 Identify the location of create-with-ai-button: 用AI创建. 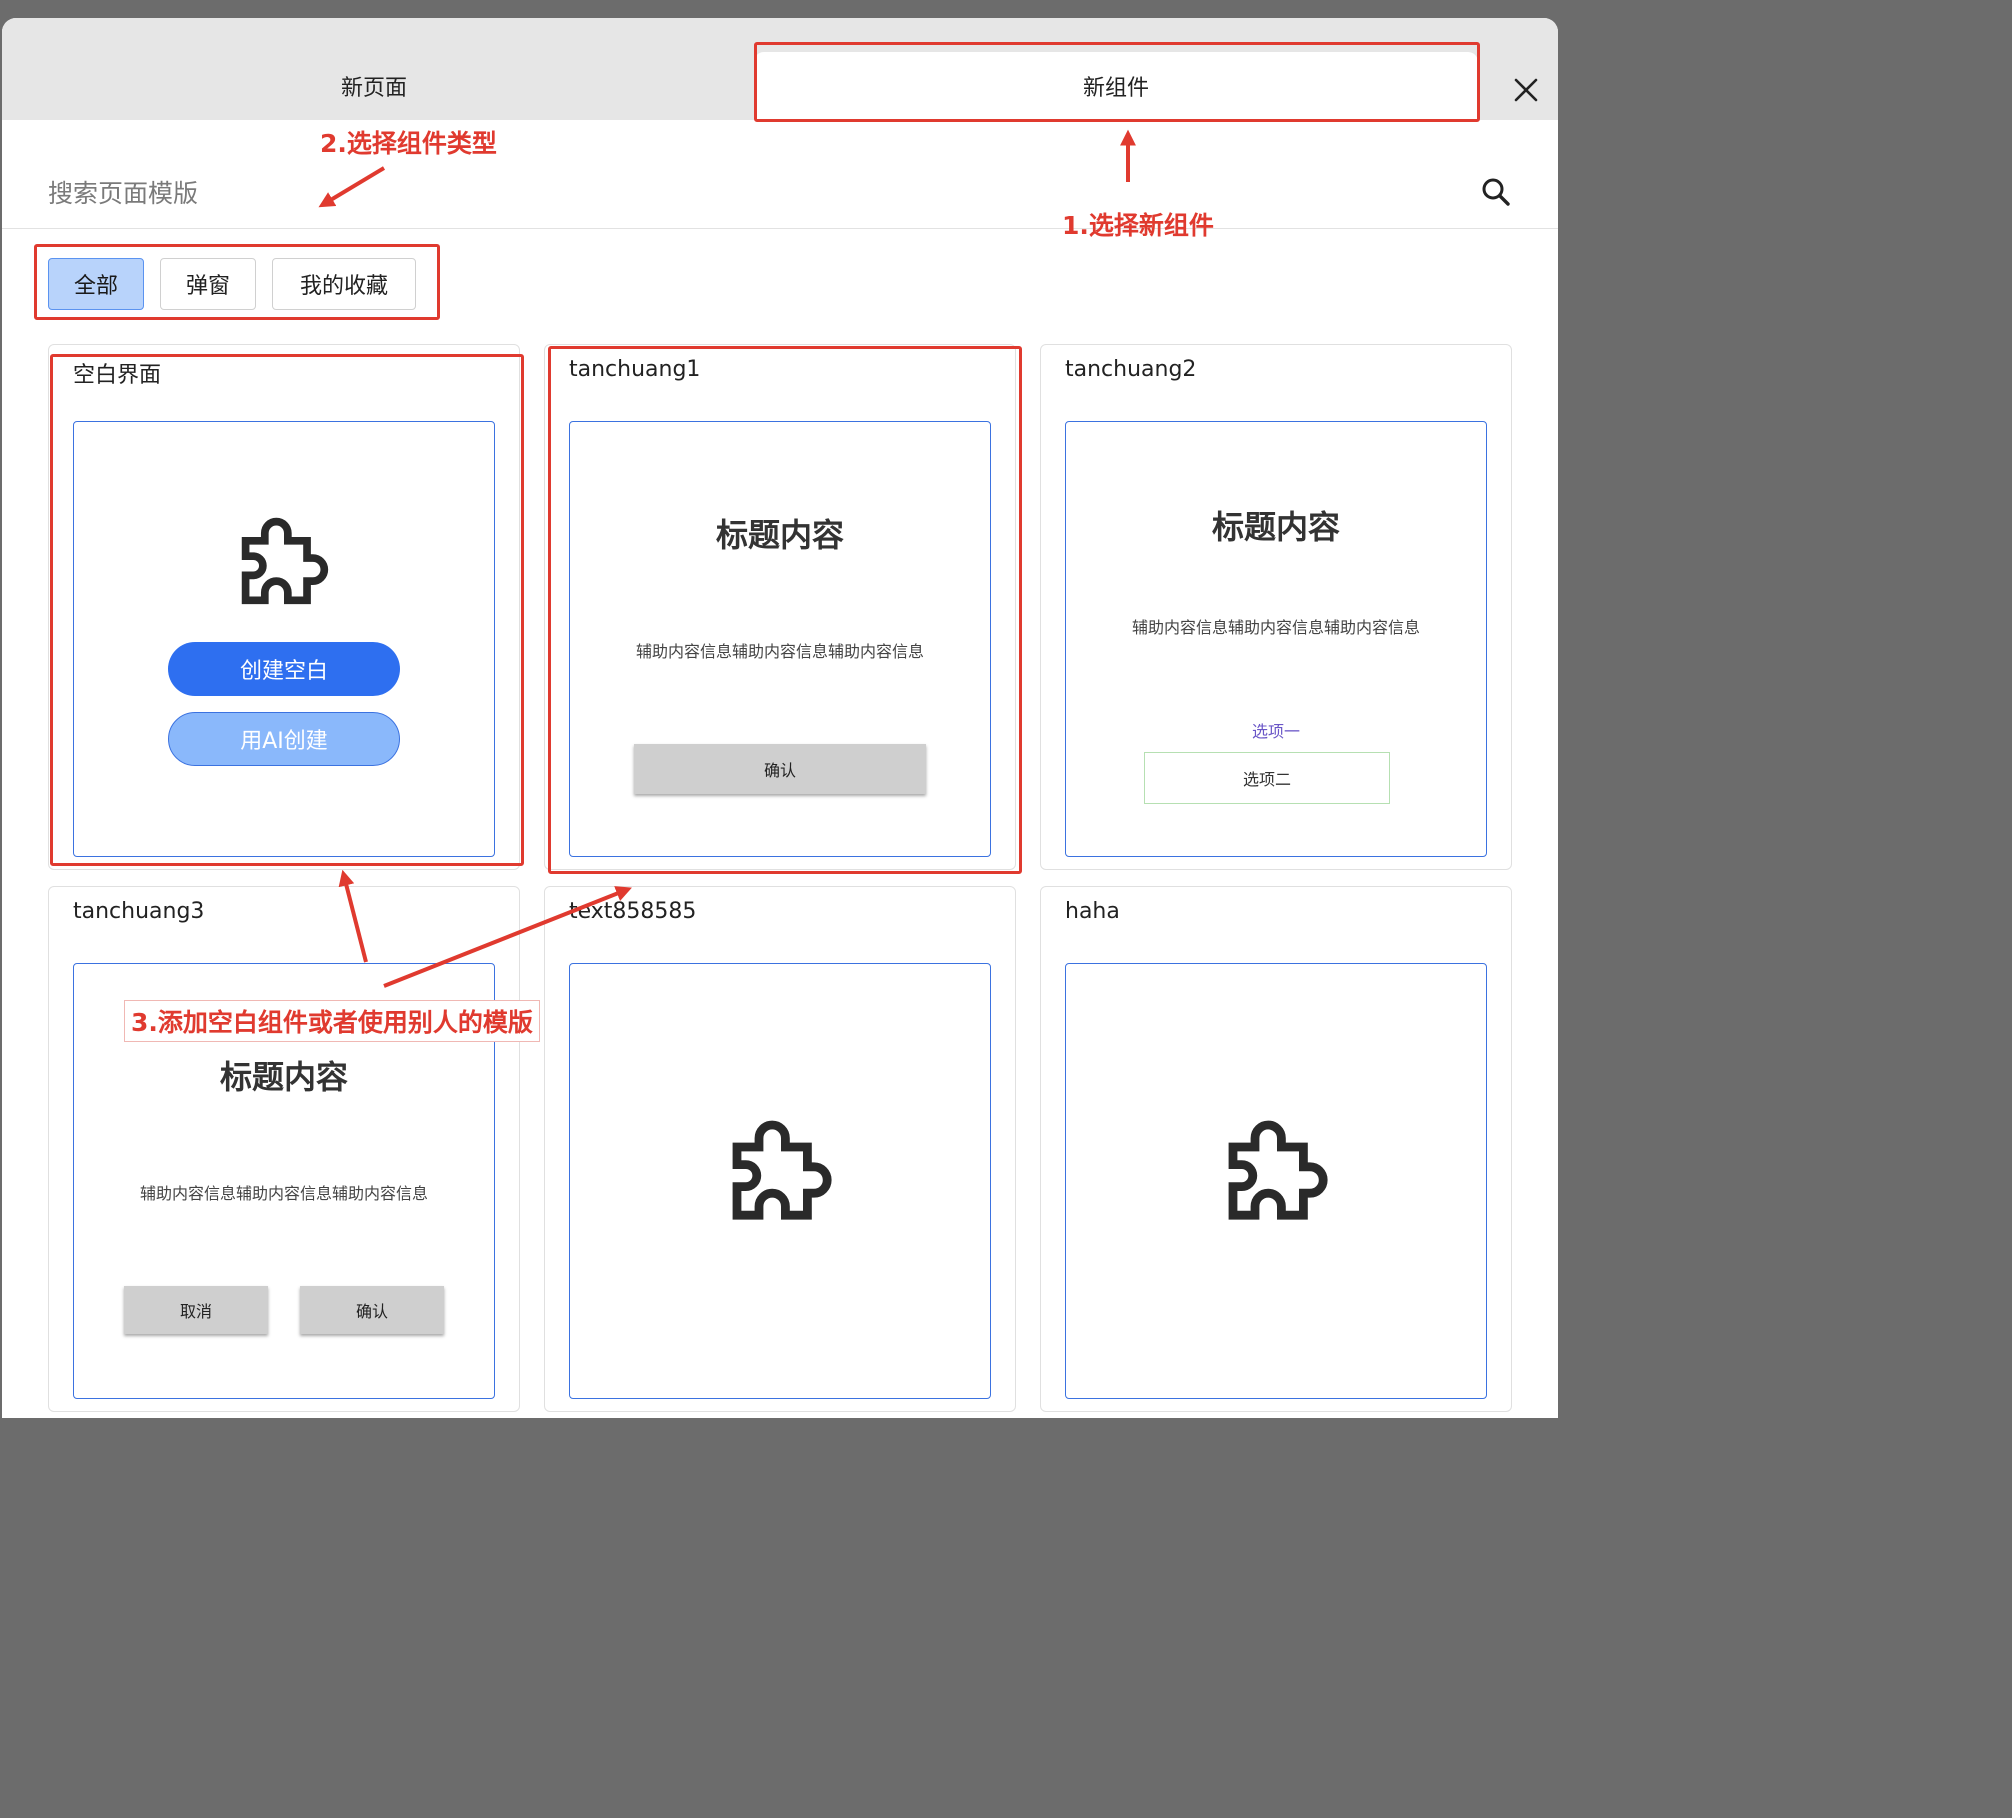
(284, 739).